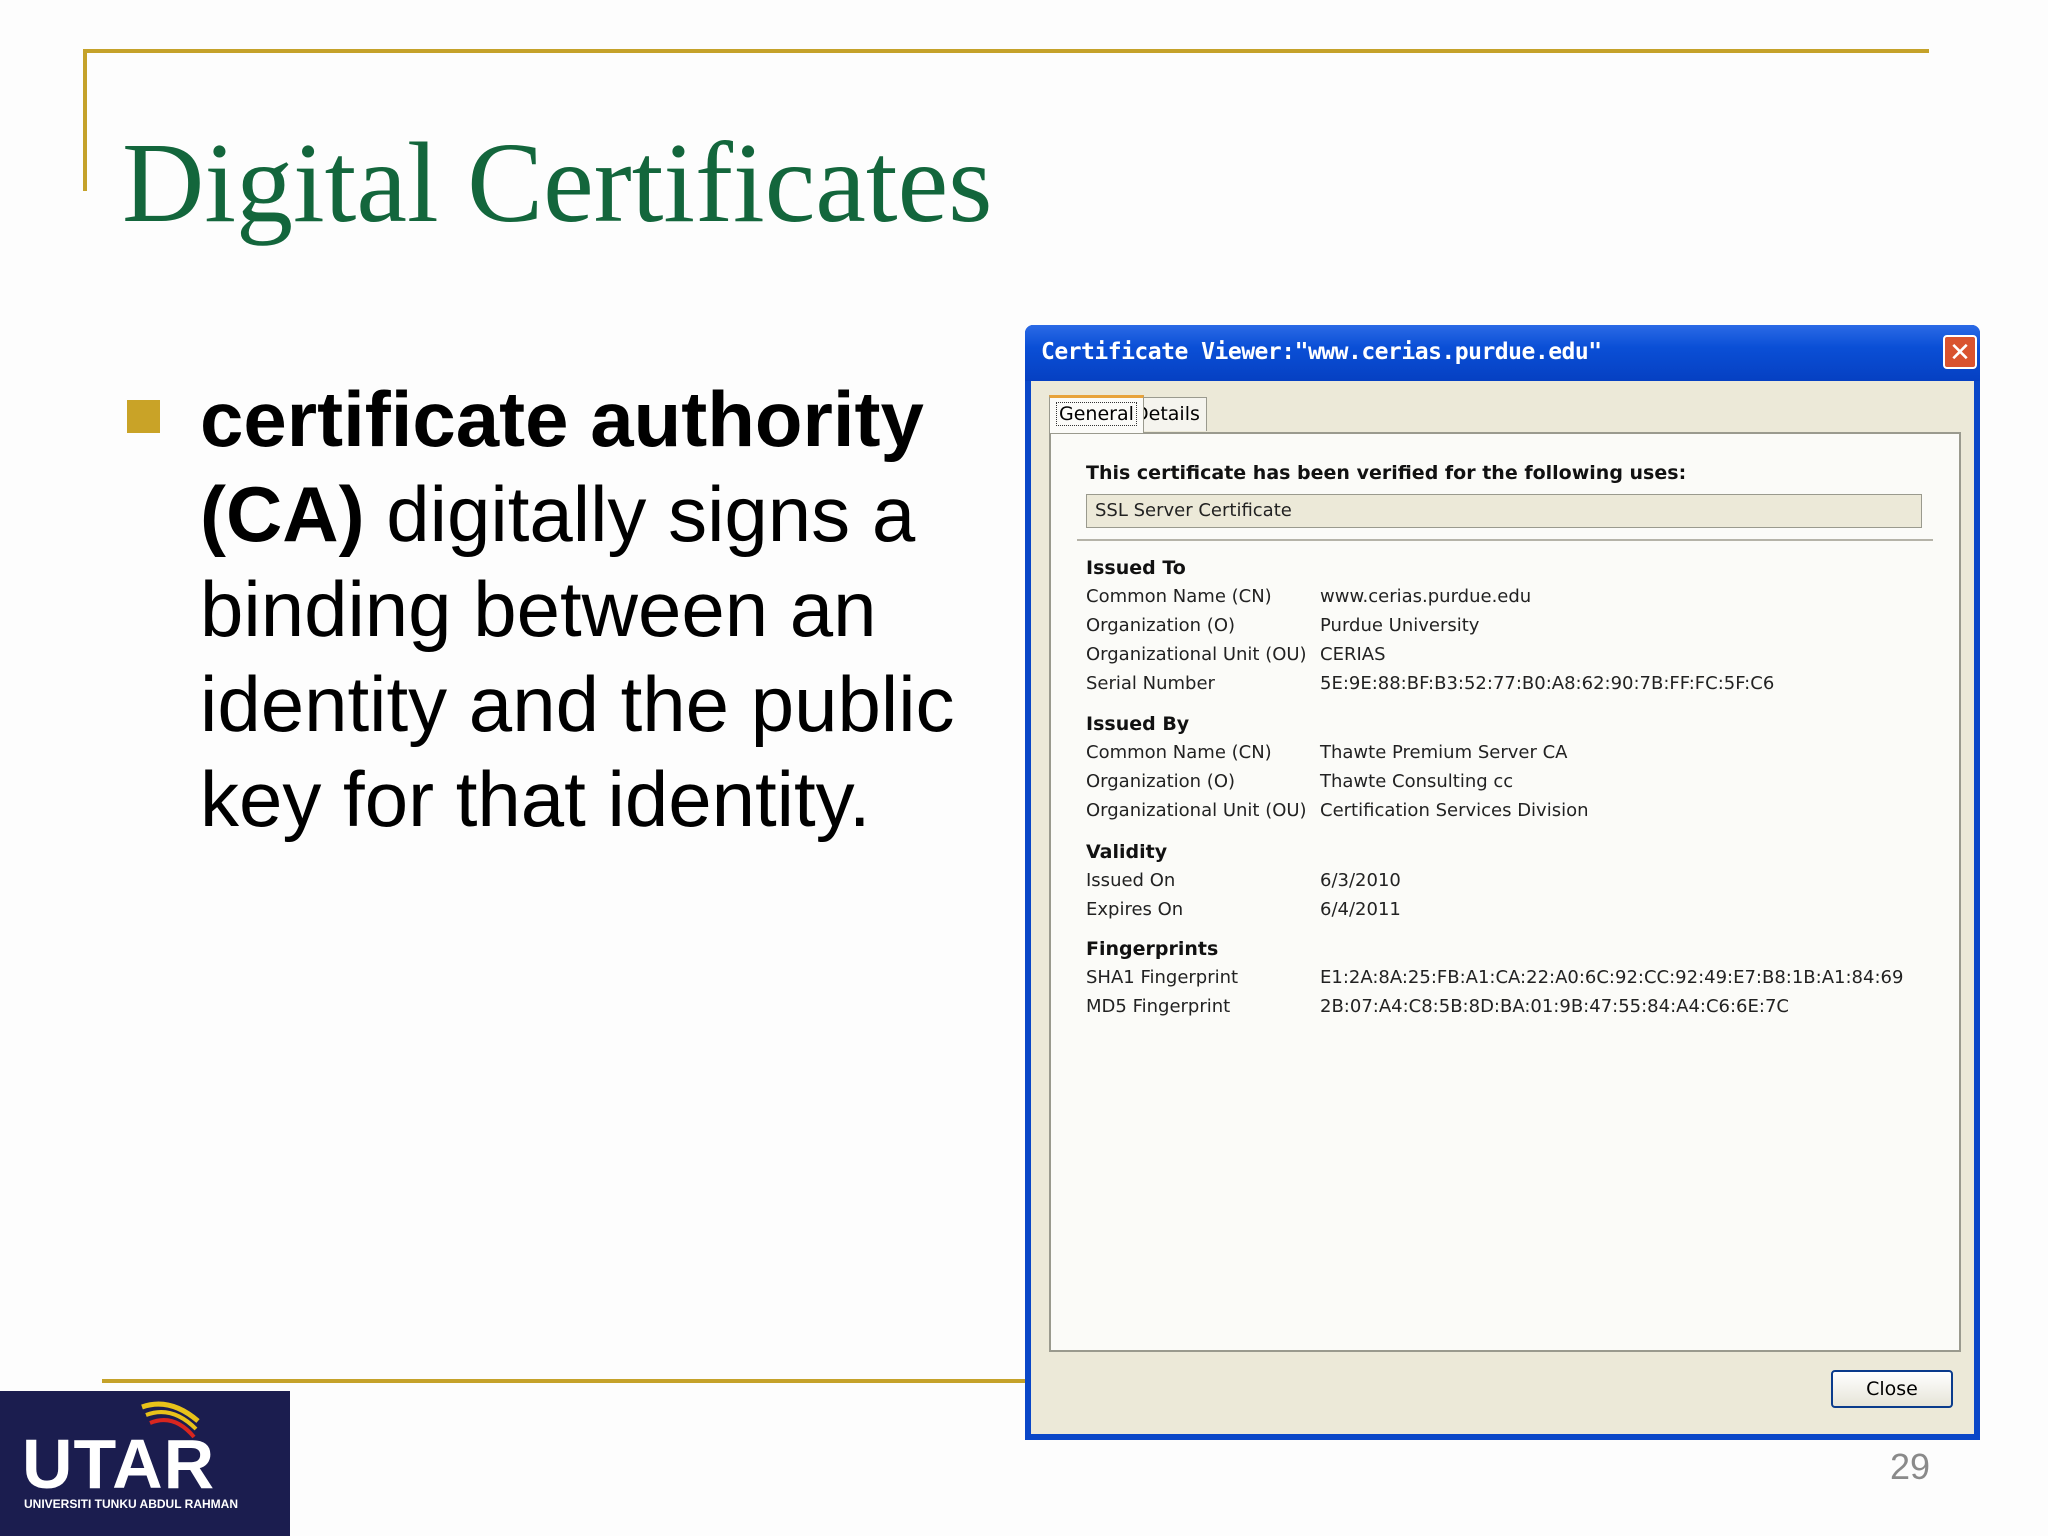 The width and height of the screenshot is (2048, 1536). Describe the element at coordinates (1127, 852) in the screenshot. I see `validity-heading: Validity` at that location.